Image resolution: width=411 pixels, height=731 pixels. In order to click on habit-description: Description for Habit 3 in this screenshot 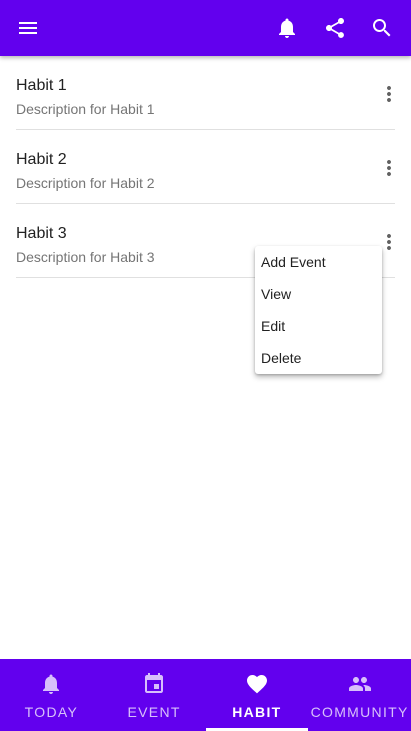, I will do `click(85, 257)`.